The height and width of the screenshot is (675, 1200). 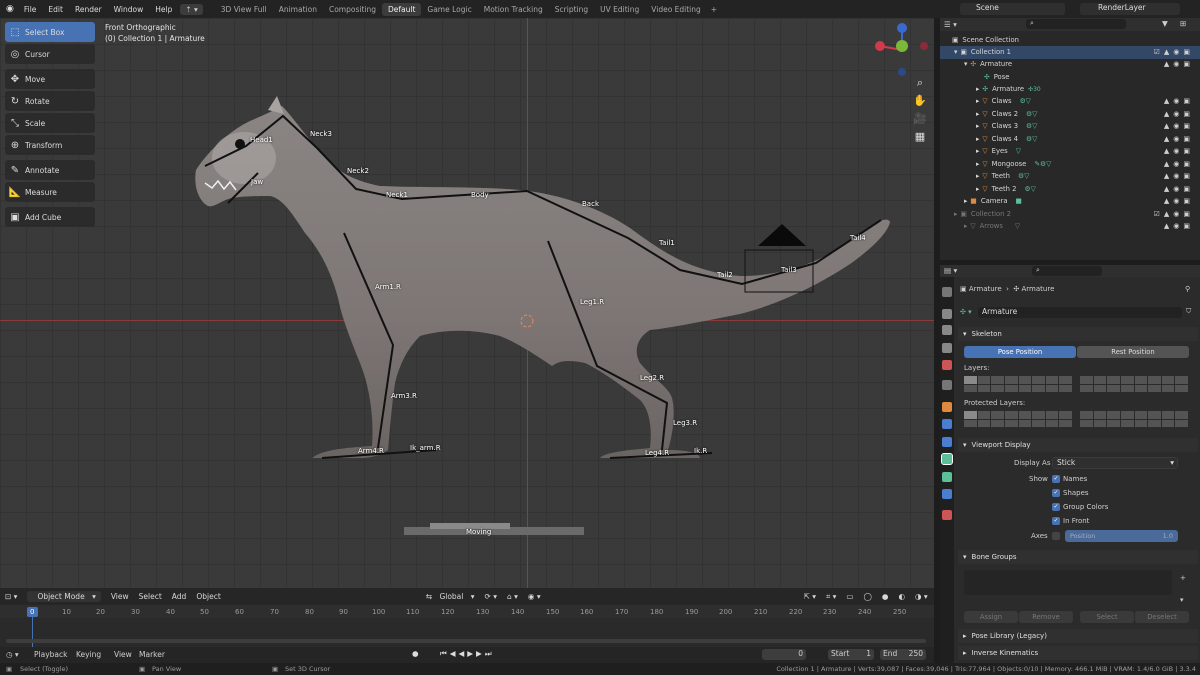 What do you see at coordinates (1115, 463) in the screenshot?
I see `display-as-dropdown: Stick ▾` at bounding box center [1115, 463].